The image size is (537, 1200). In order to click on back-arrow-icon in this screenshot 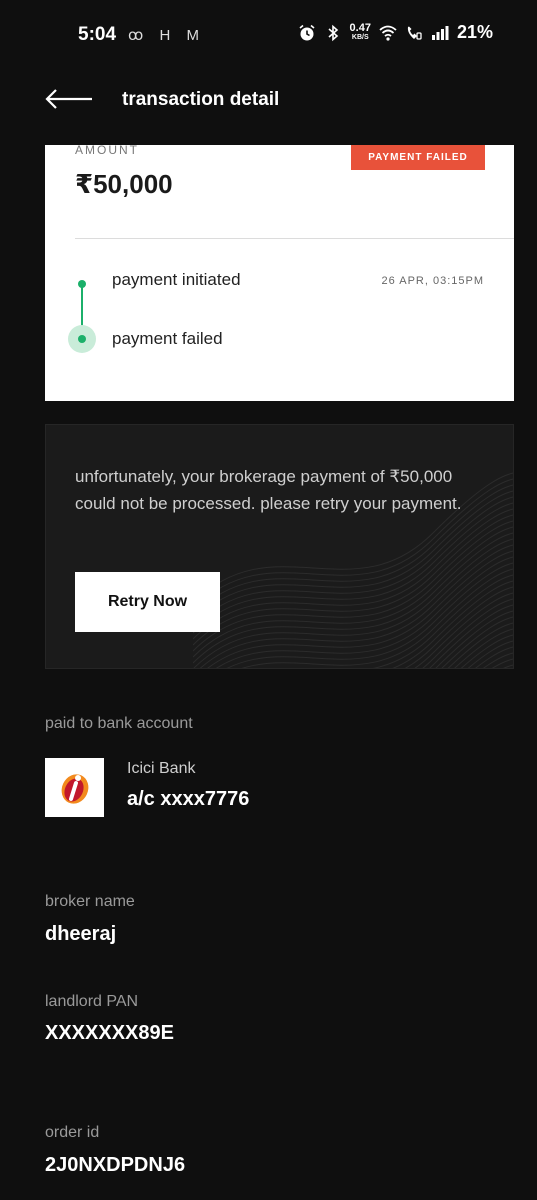, I will do `click(69, 99)`.